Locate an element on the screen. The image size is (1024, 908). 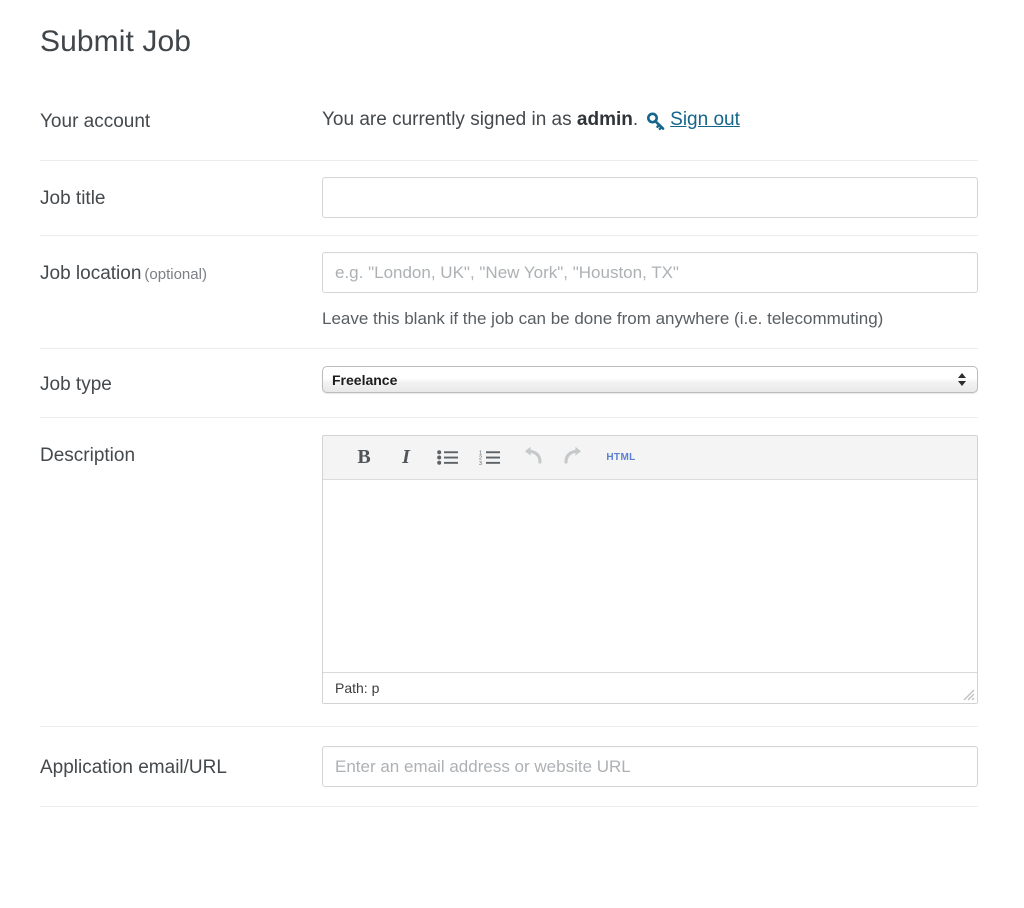
label-job-location: Job location (optional) is located at coordinates (181, 270).